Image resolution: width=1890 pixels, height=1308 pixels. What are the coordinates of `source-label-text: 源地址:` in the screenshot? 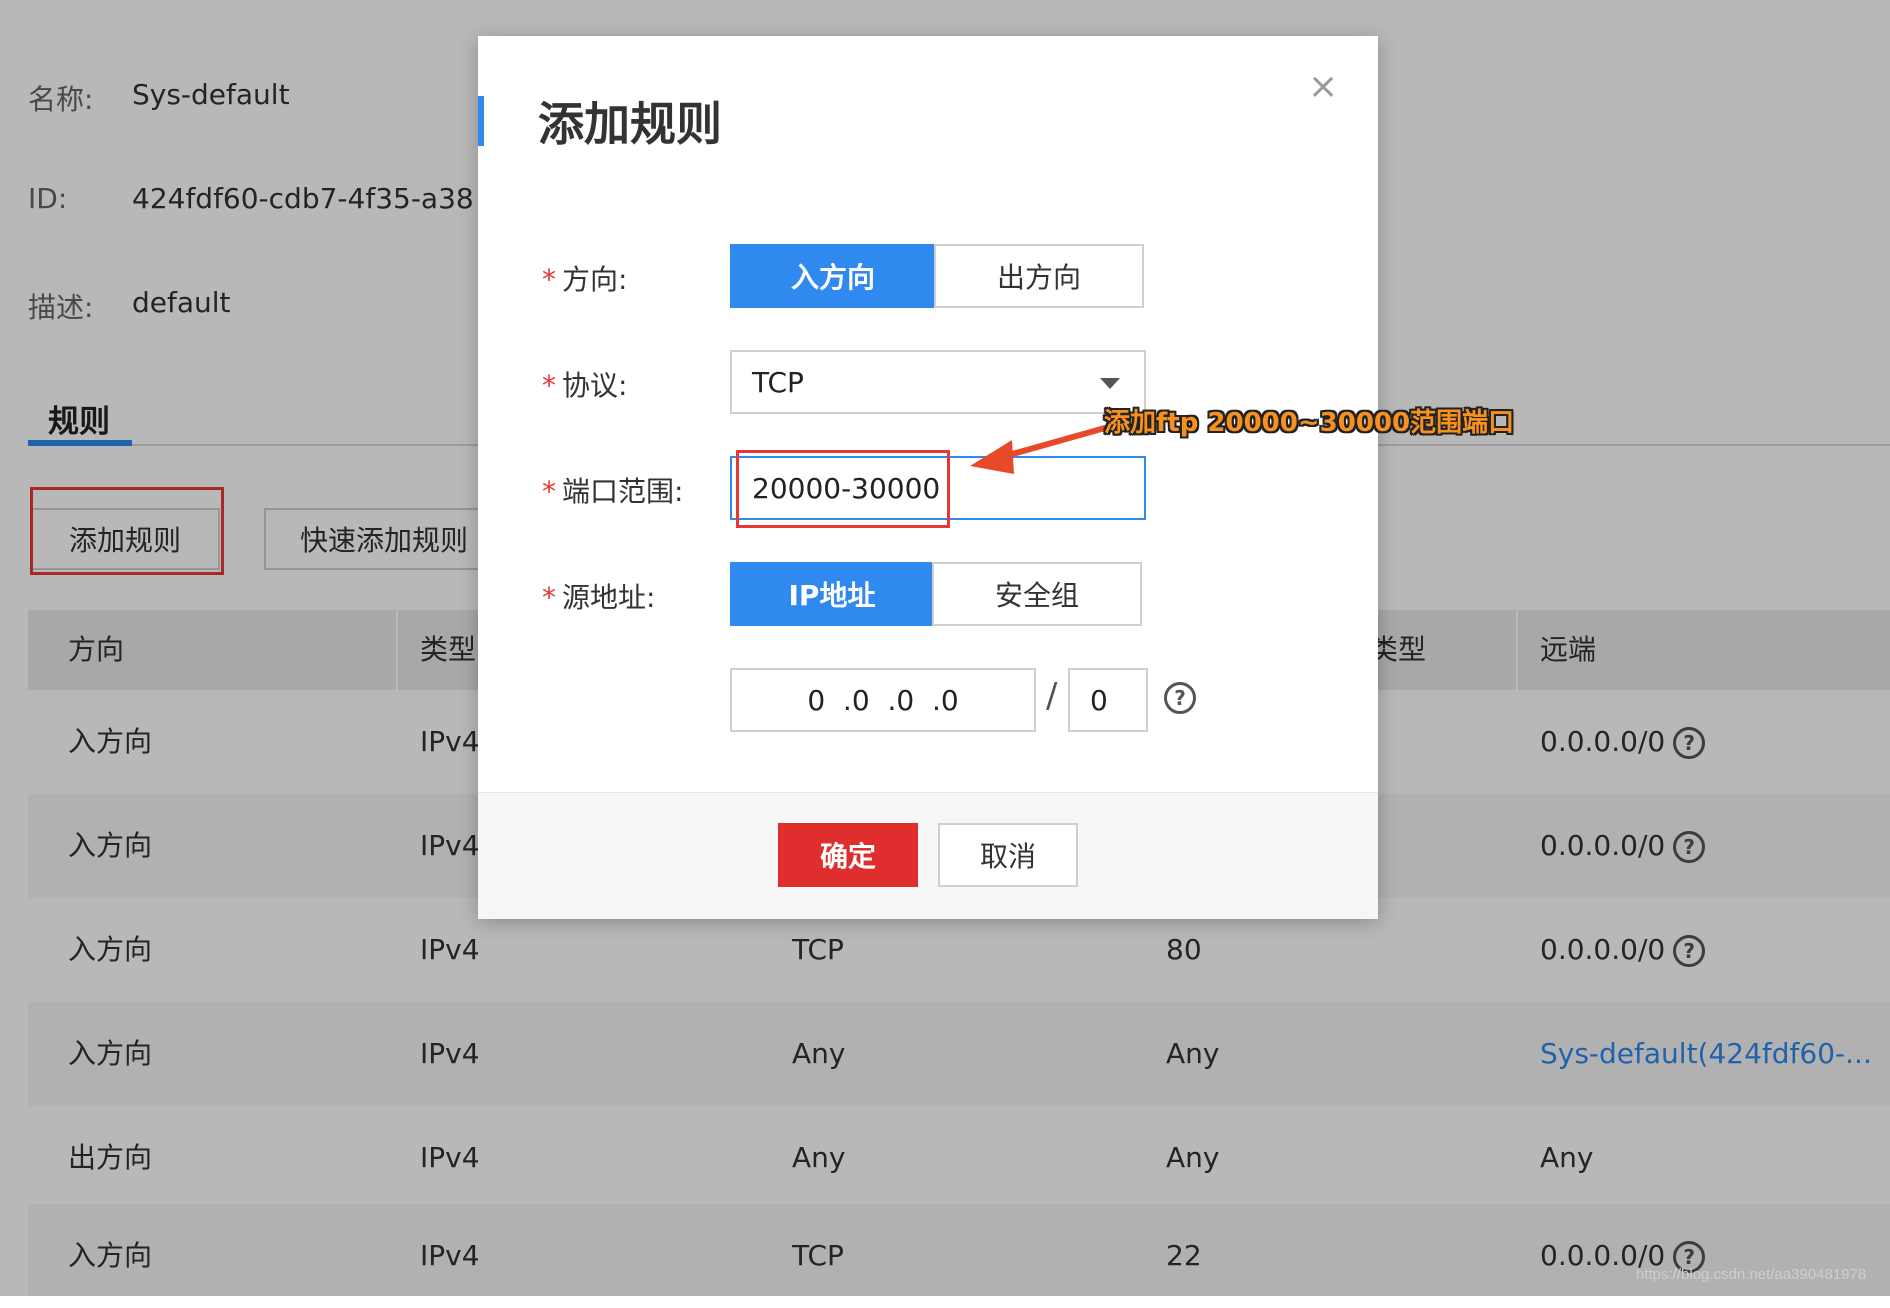 It's located at (609, 597).